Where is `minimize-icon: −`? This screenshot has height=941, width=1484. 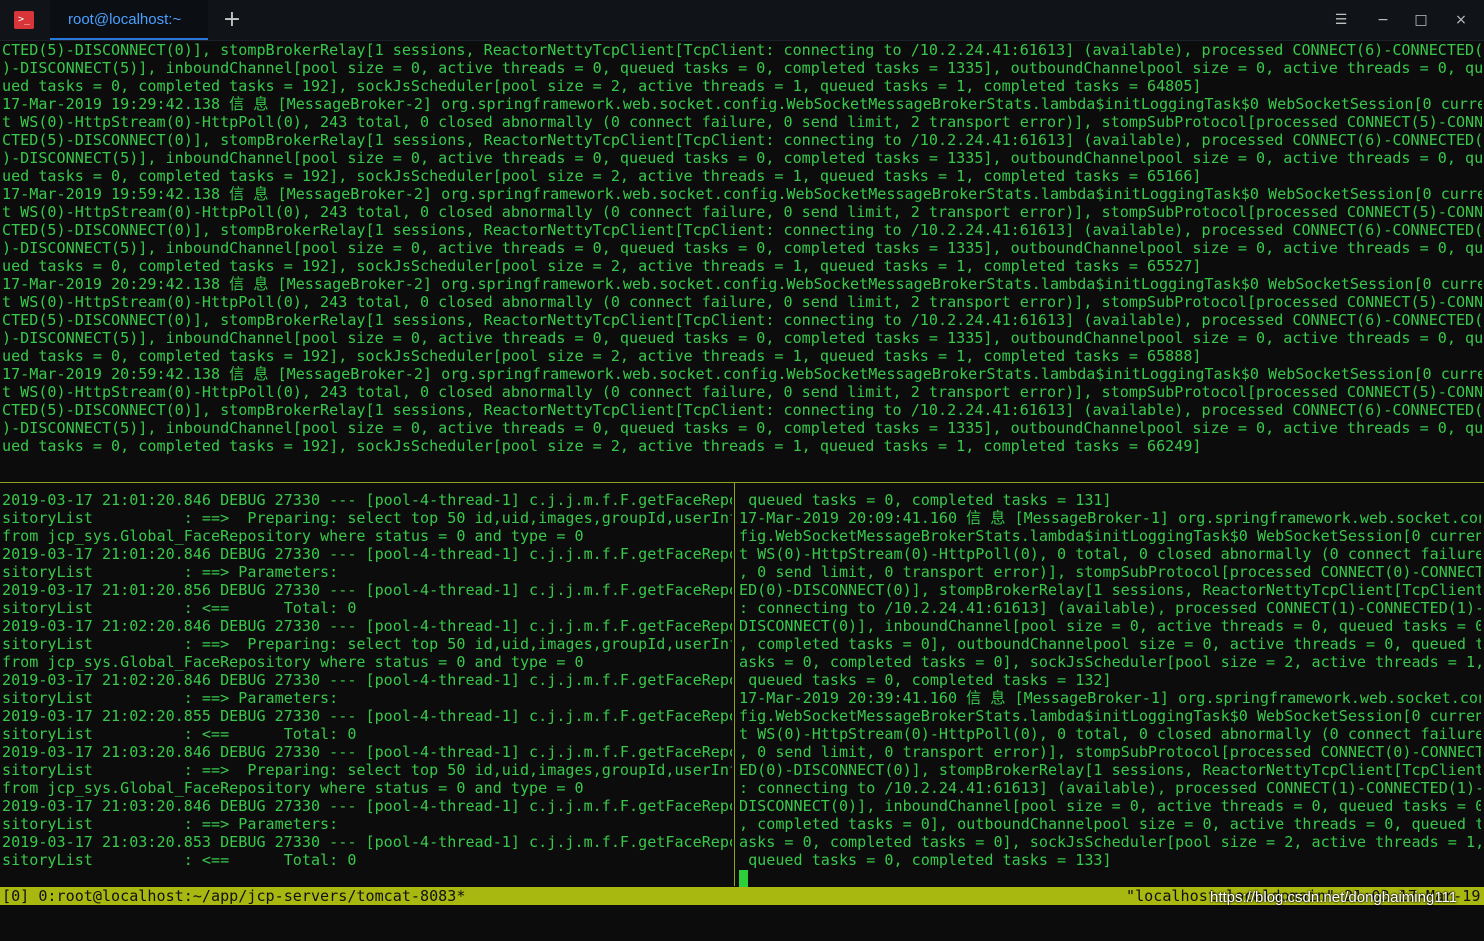 minimize-icon: − is located at coordinates (1383, 20).